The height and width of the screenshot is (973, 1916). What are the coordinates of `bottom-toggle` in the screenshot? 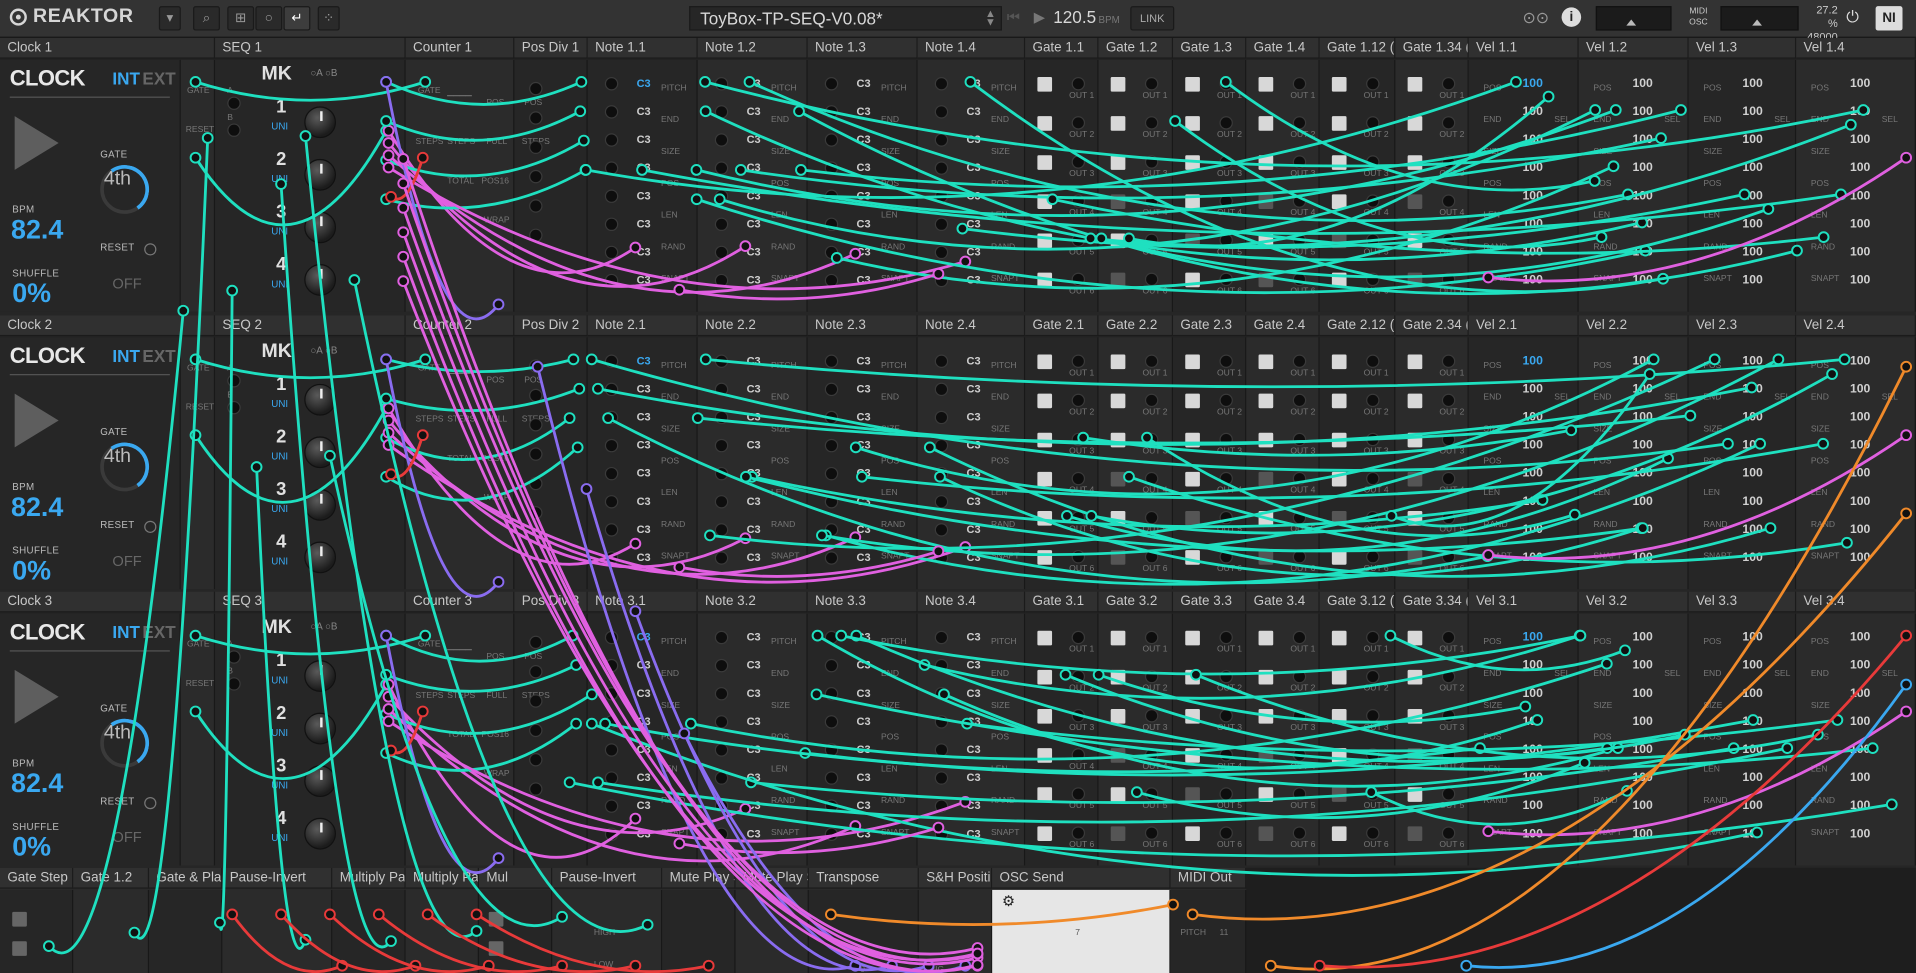 It's located at (19, 919).